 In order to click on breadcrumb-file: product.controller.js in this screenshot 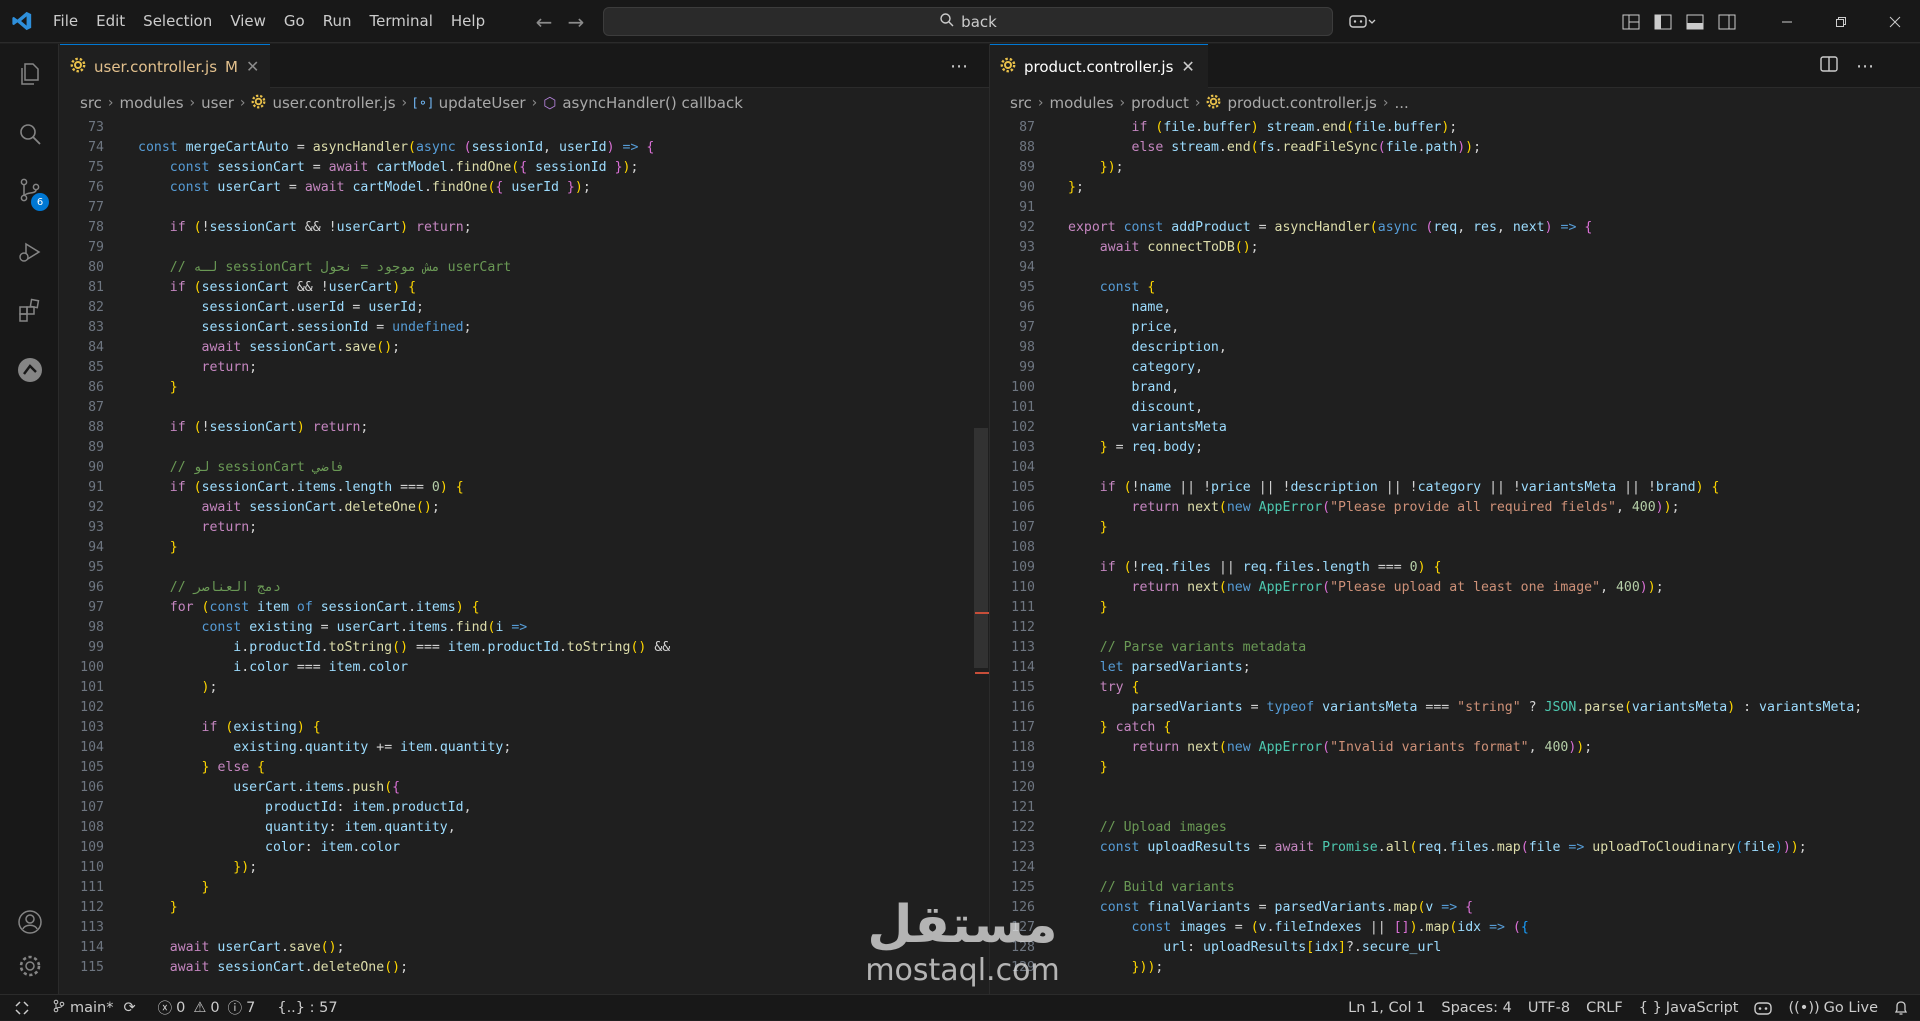, I will do `click(1301, 103)`.